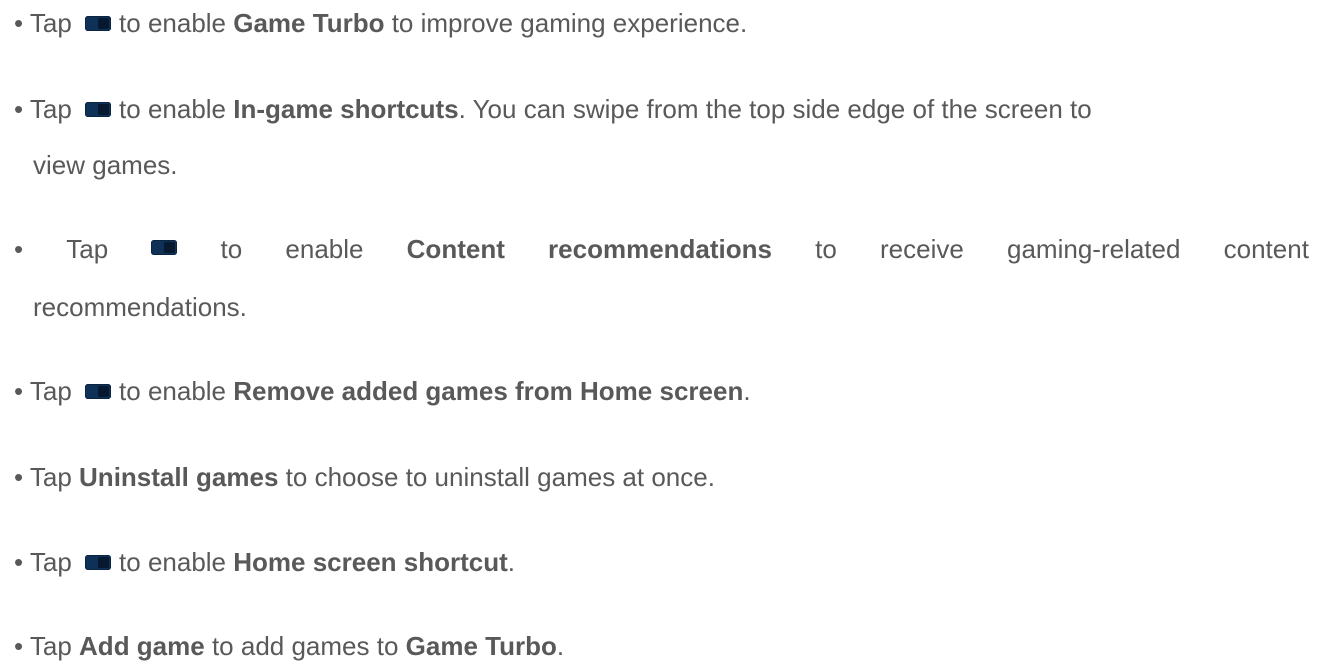 Image resolution: width=1331 pixels, height=664 pixels. What do you see at coordinates (142, 646) in the screenshot?
I see `item-text-bold: Add game` at bounding box center [142, 646].